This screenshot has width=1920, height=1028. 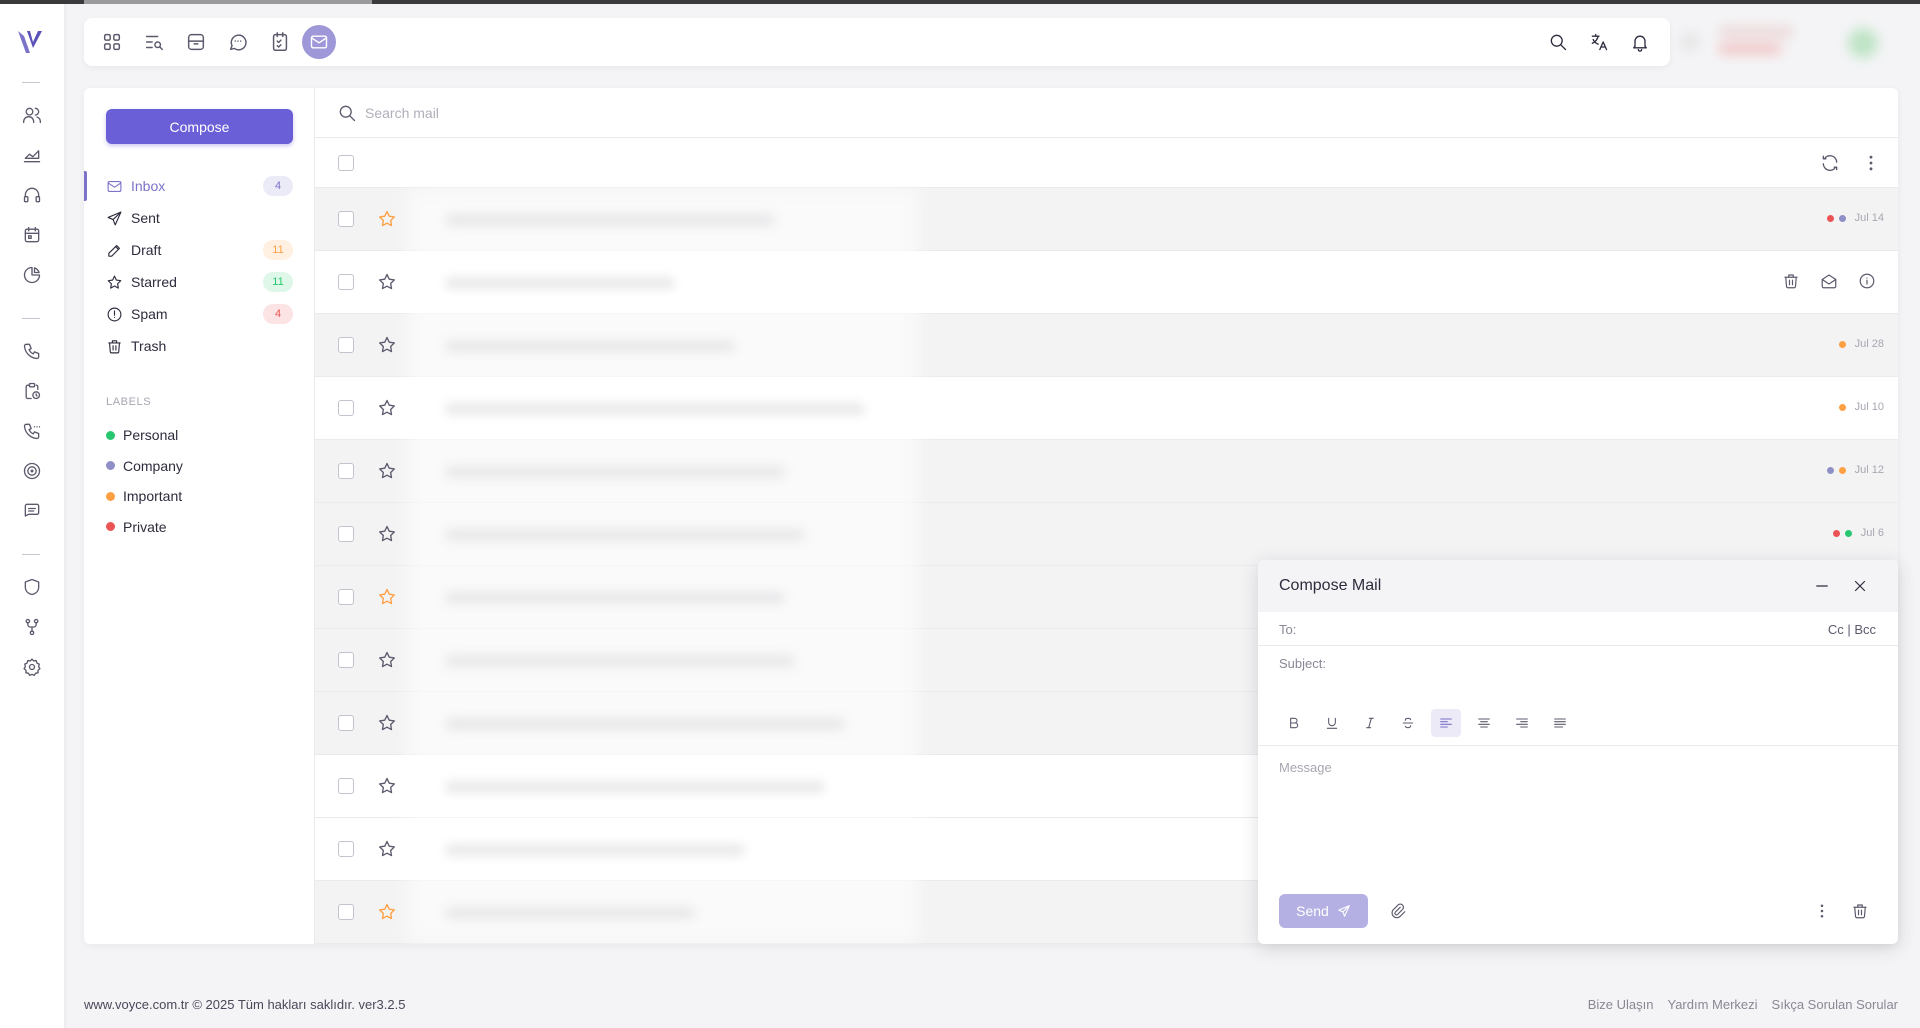 I want to click on mail-row: Jul 28, so click(x=1106, y=345).